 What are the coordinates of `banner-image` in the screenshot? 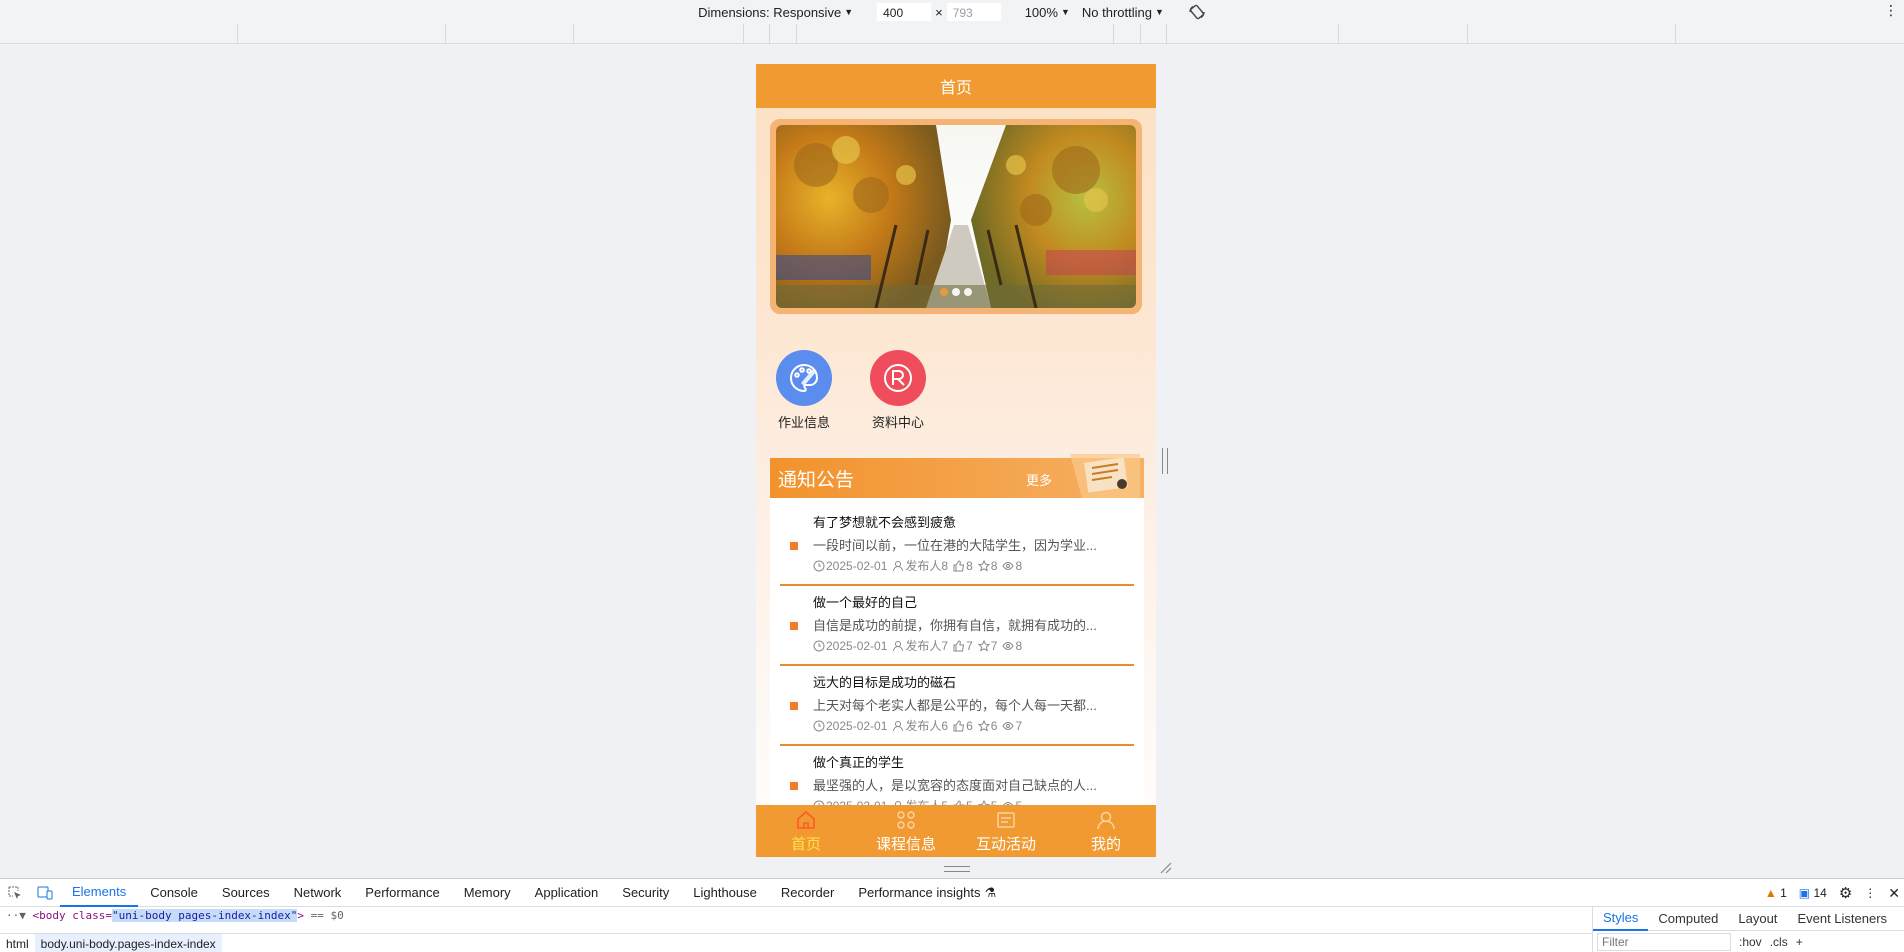 It's located at (956, 216).